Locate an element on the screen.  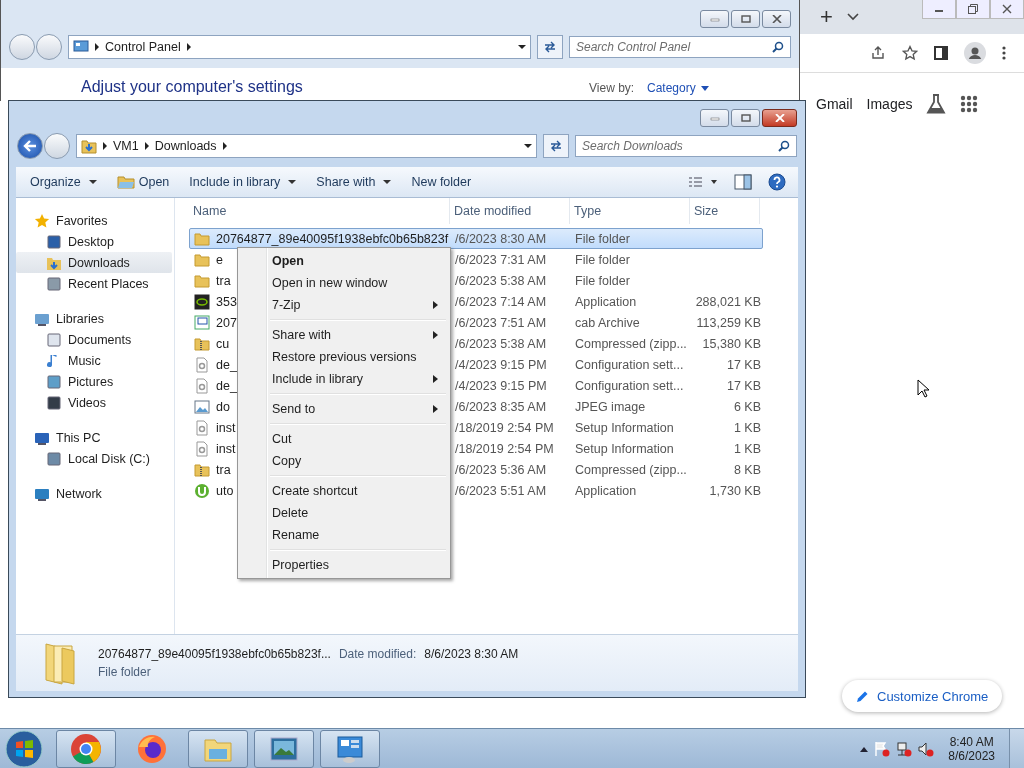
customize-chrome-button: Customize Chrome is located at coordinates (922, 696).